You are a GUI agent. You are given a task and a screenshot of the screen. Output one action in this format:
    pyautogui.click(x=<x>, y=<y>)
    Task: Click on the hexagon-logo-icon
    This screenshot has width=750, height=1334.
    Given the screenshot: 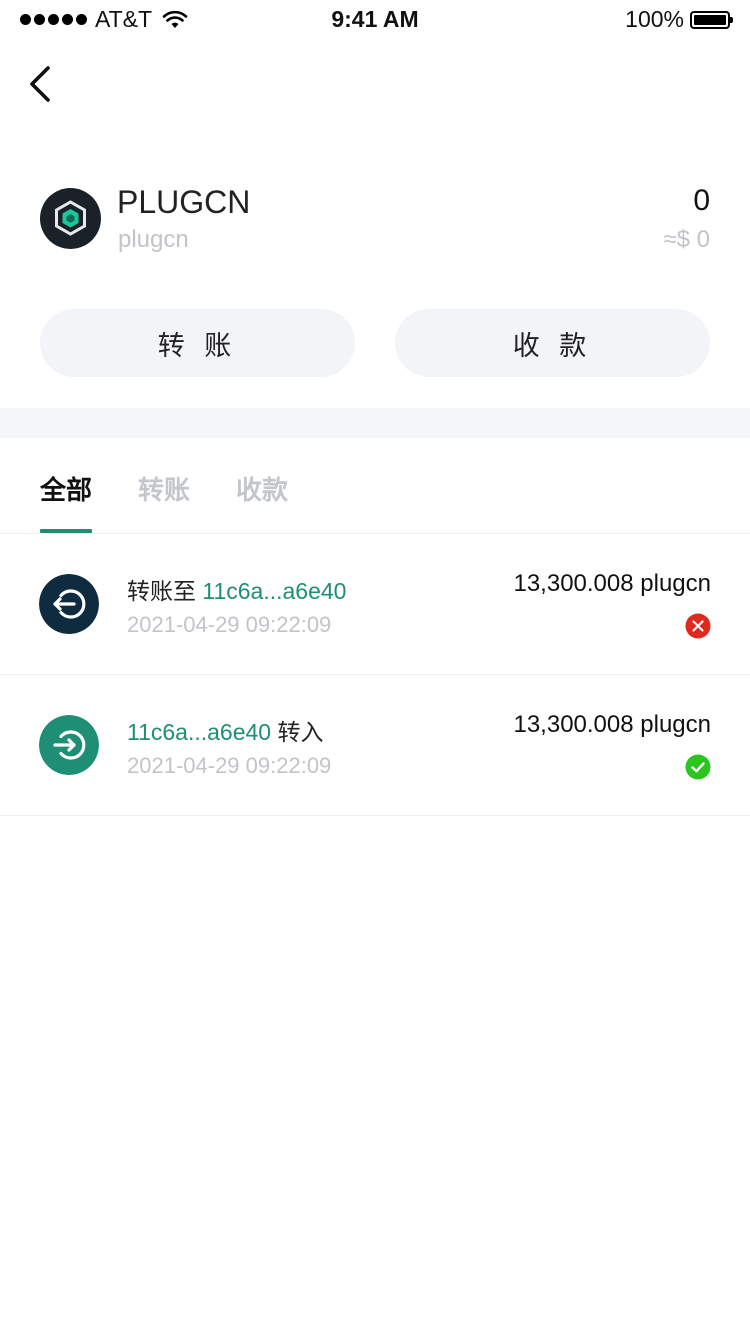 What is the action you would take?
    pyautogui.click(x=70, y=218)
    